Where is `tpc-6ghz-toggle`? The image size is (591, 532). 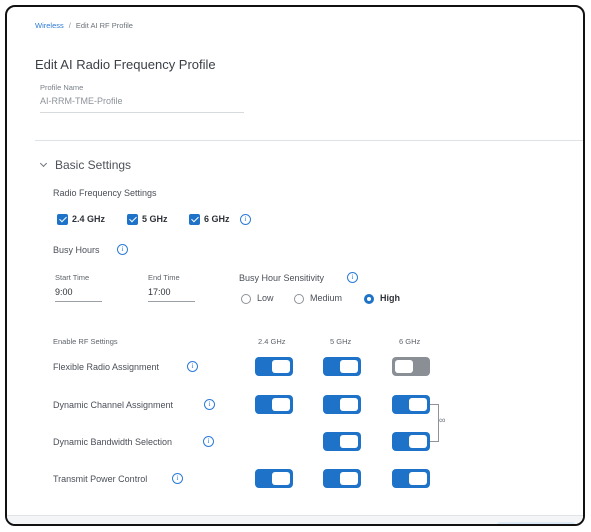 tpc-6ghz-toggle is located at coordinates (411, 478).